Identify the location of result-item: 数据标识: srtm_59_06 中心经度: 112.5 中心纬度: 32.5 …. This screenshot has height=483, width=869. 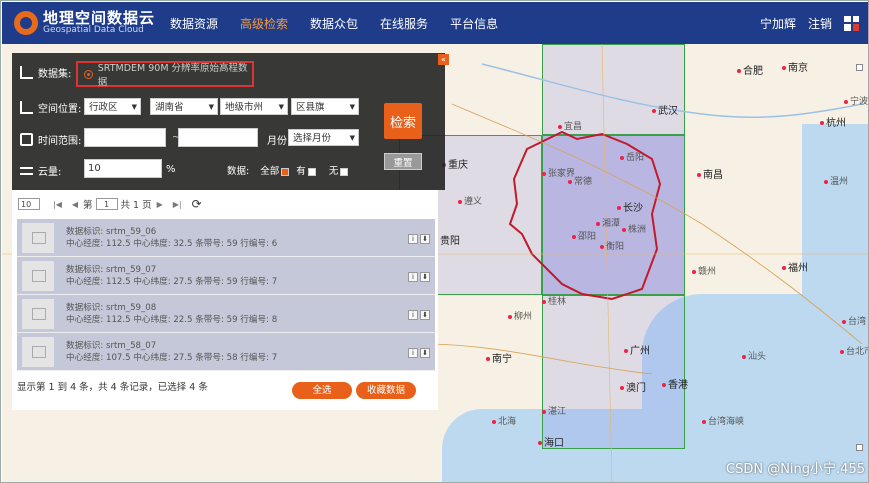
(226, 238).